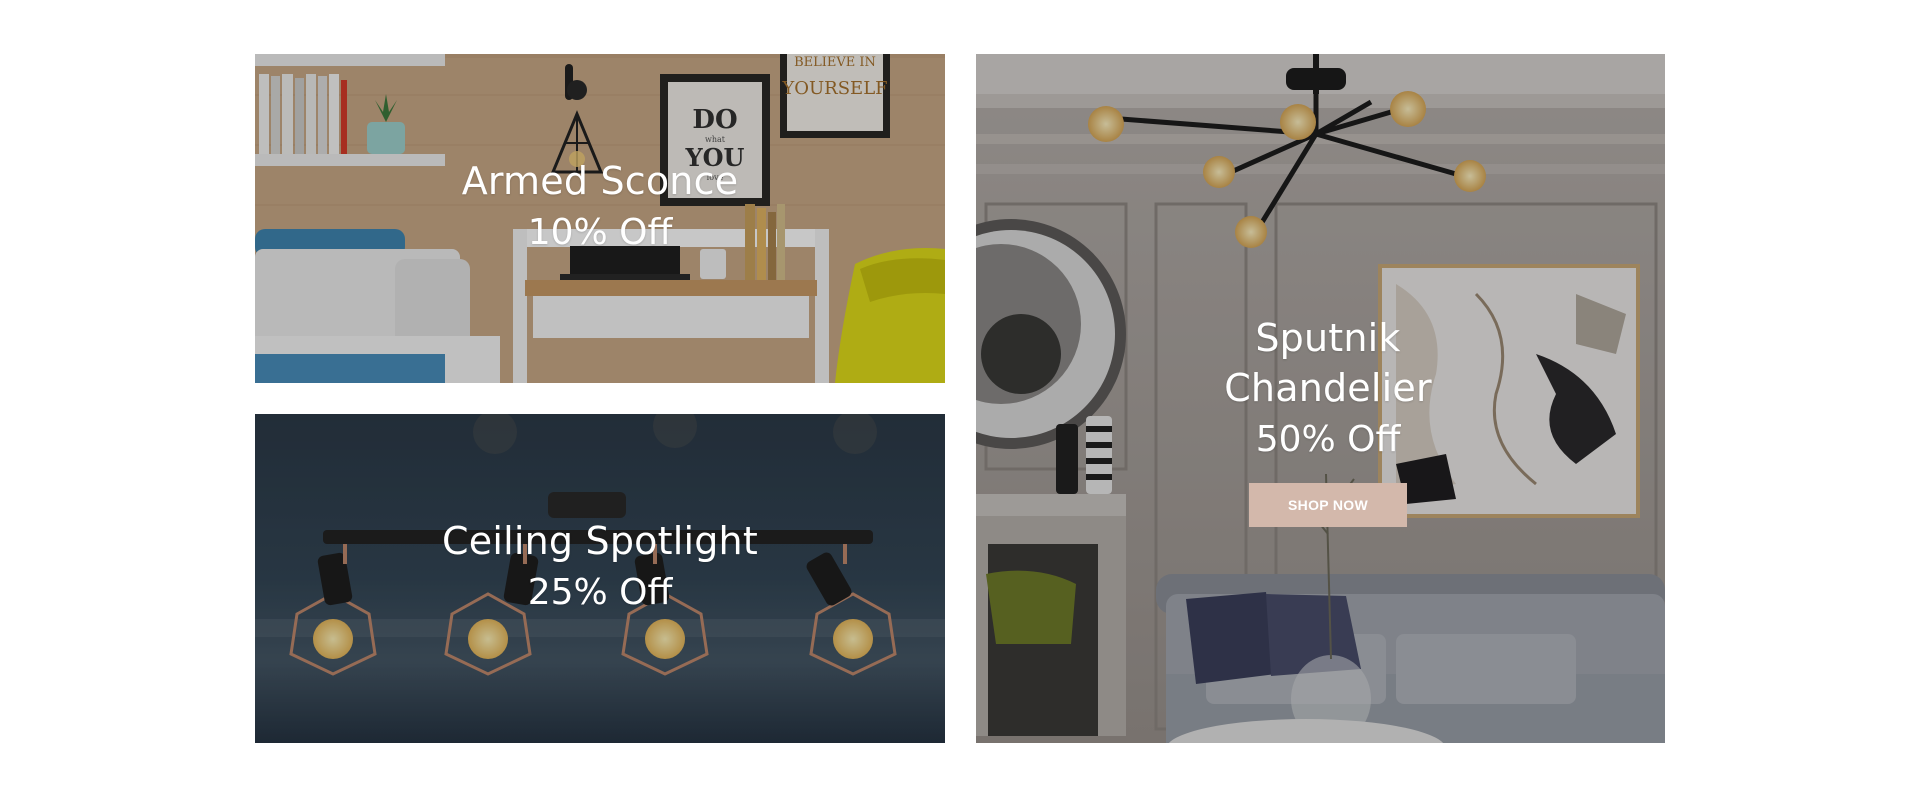 Image resolution: width=1920 pixels, height=787 pixels. I want to click on promo-caption-inner: Sputnik Chandelier 50% Off SHOP NOW, so click(1328, 420).